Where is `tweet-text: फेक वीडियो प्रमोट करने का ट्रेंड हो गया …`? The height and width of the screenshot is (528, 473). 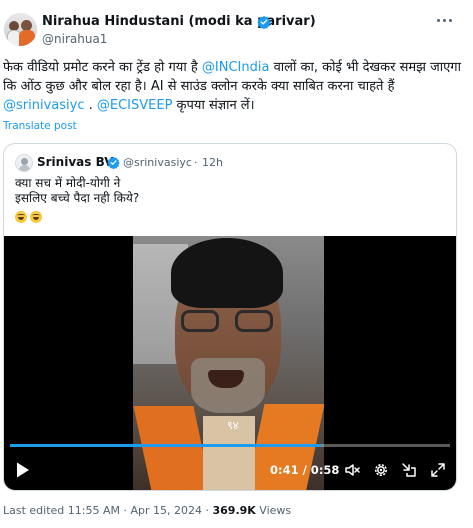
tweet-text: फेक वीडियो प्रमोट करने का ट्रेंड हो गया … is located at coordinates (234, 86).